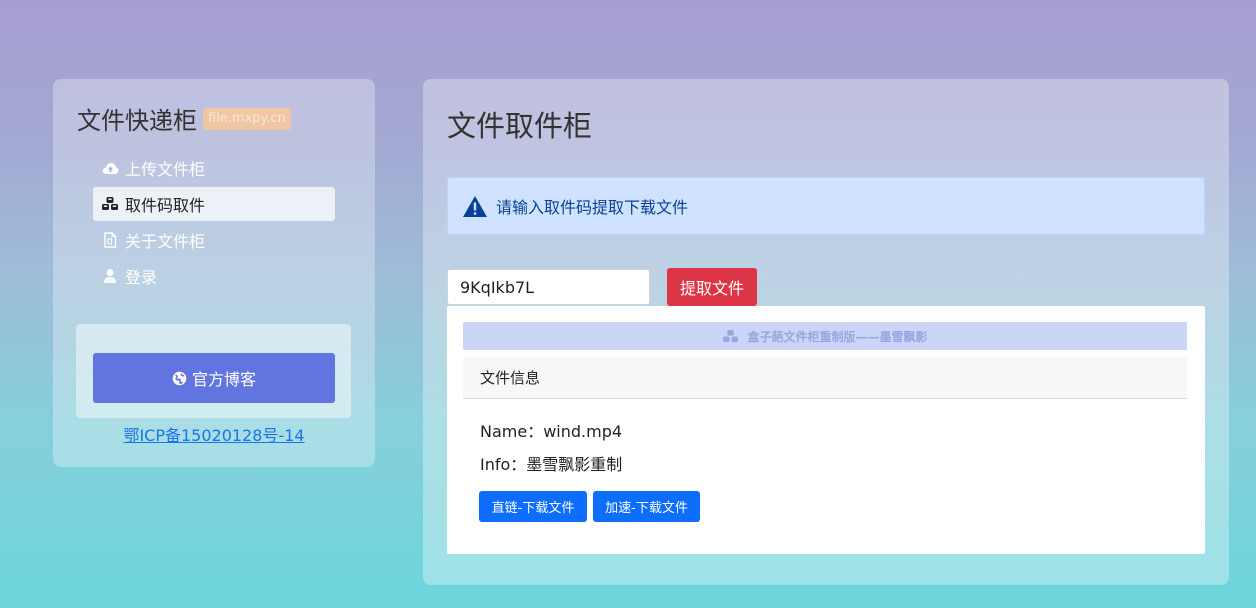 The width and height of the screenshot is (1256, 608). What do you see at coordinates (712, 287) in the screenshot?
I see `fetch-file-button: 提取文件` at bounding box center [712, 287].